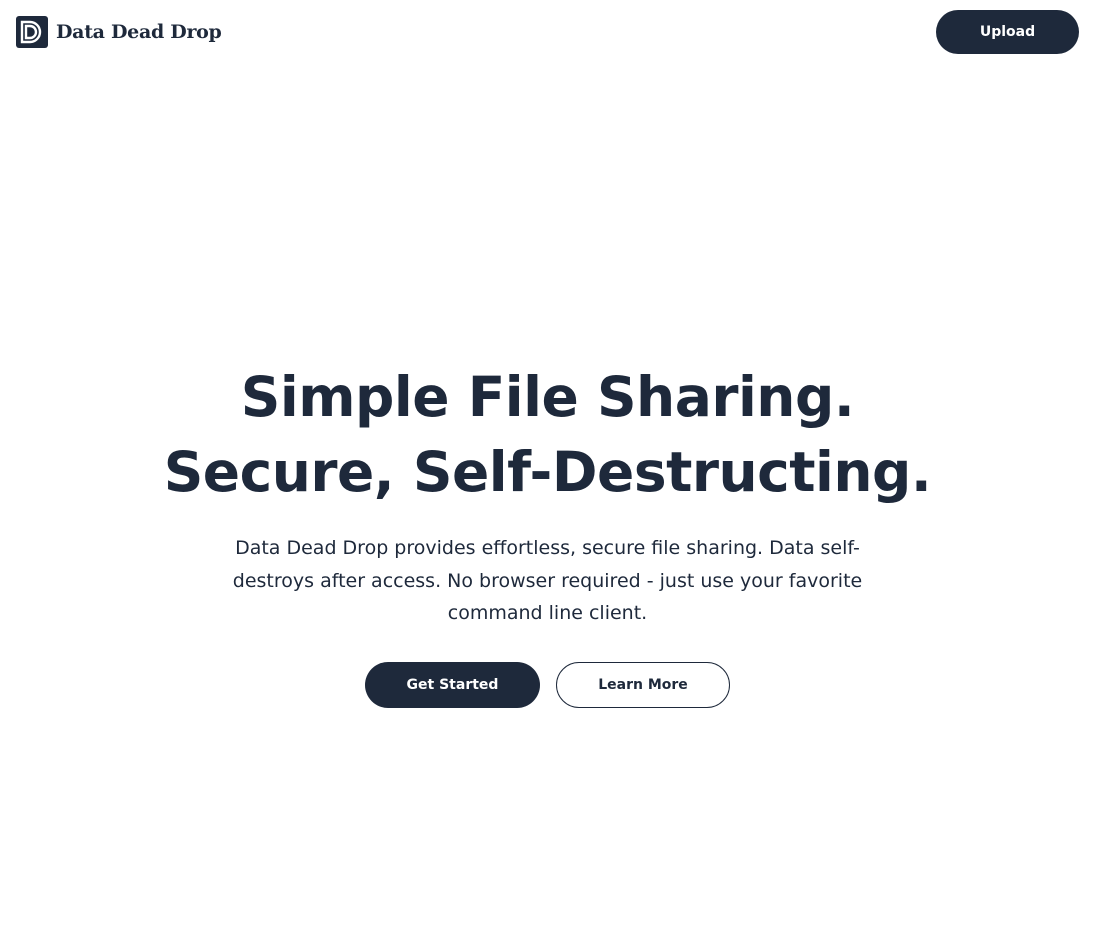 Image resolution: width=1095 pixels, height=931 pixels. I want to click on hero-title-line-1: Simple File Sharing., so click(547, 397).